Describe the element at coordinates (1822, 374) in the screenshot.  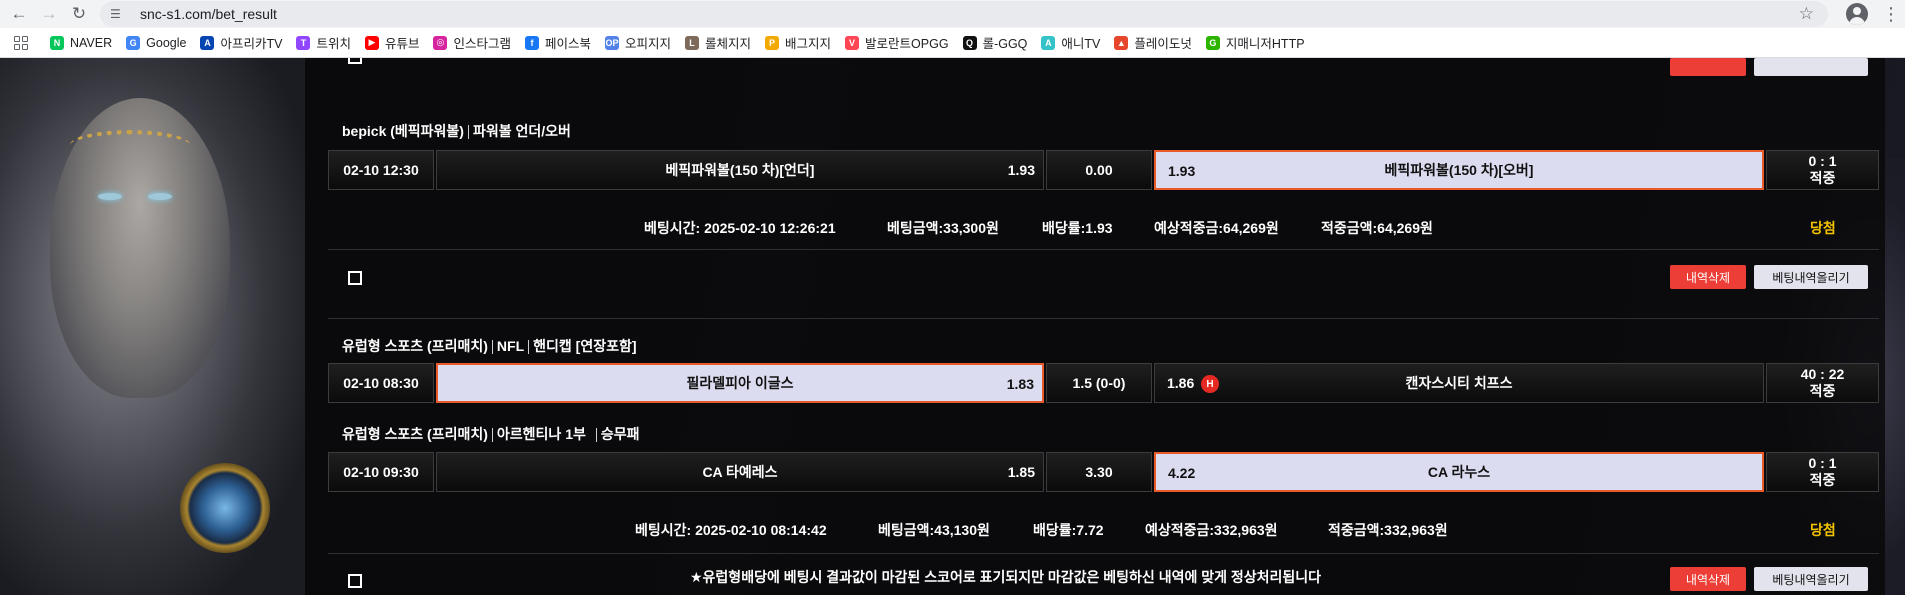
I see `score: 40 : 22` at that location.